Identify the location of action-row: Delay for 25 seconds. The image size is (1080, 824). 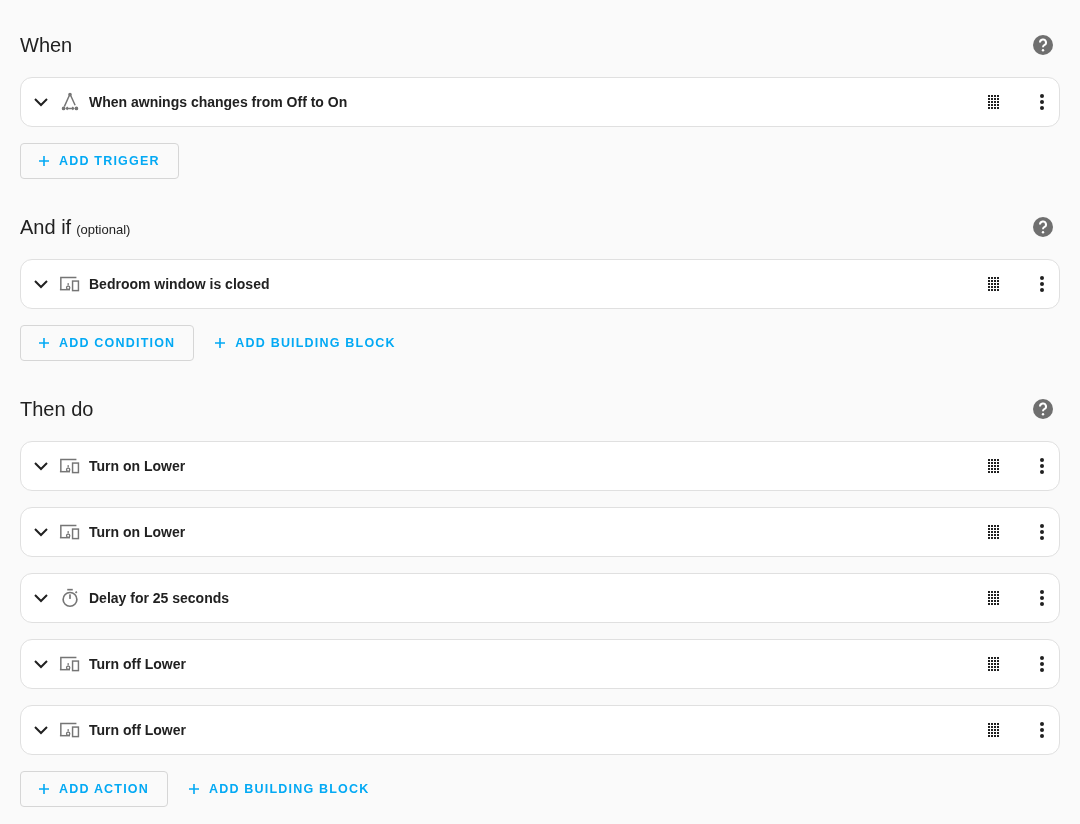
(540, 598).